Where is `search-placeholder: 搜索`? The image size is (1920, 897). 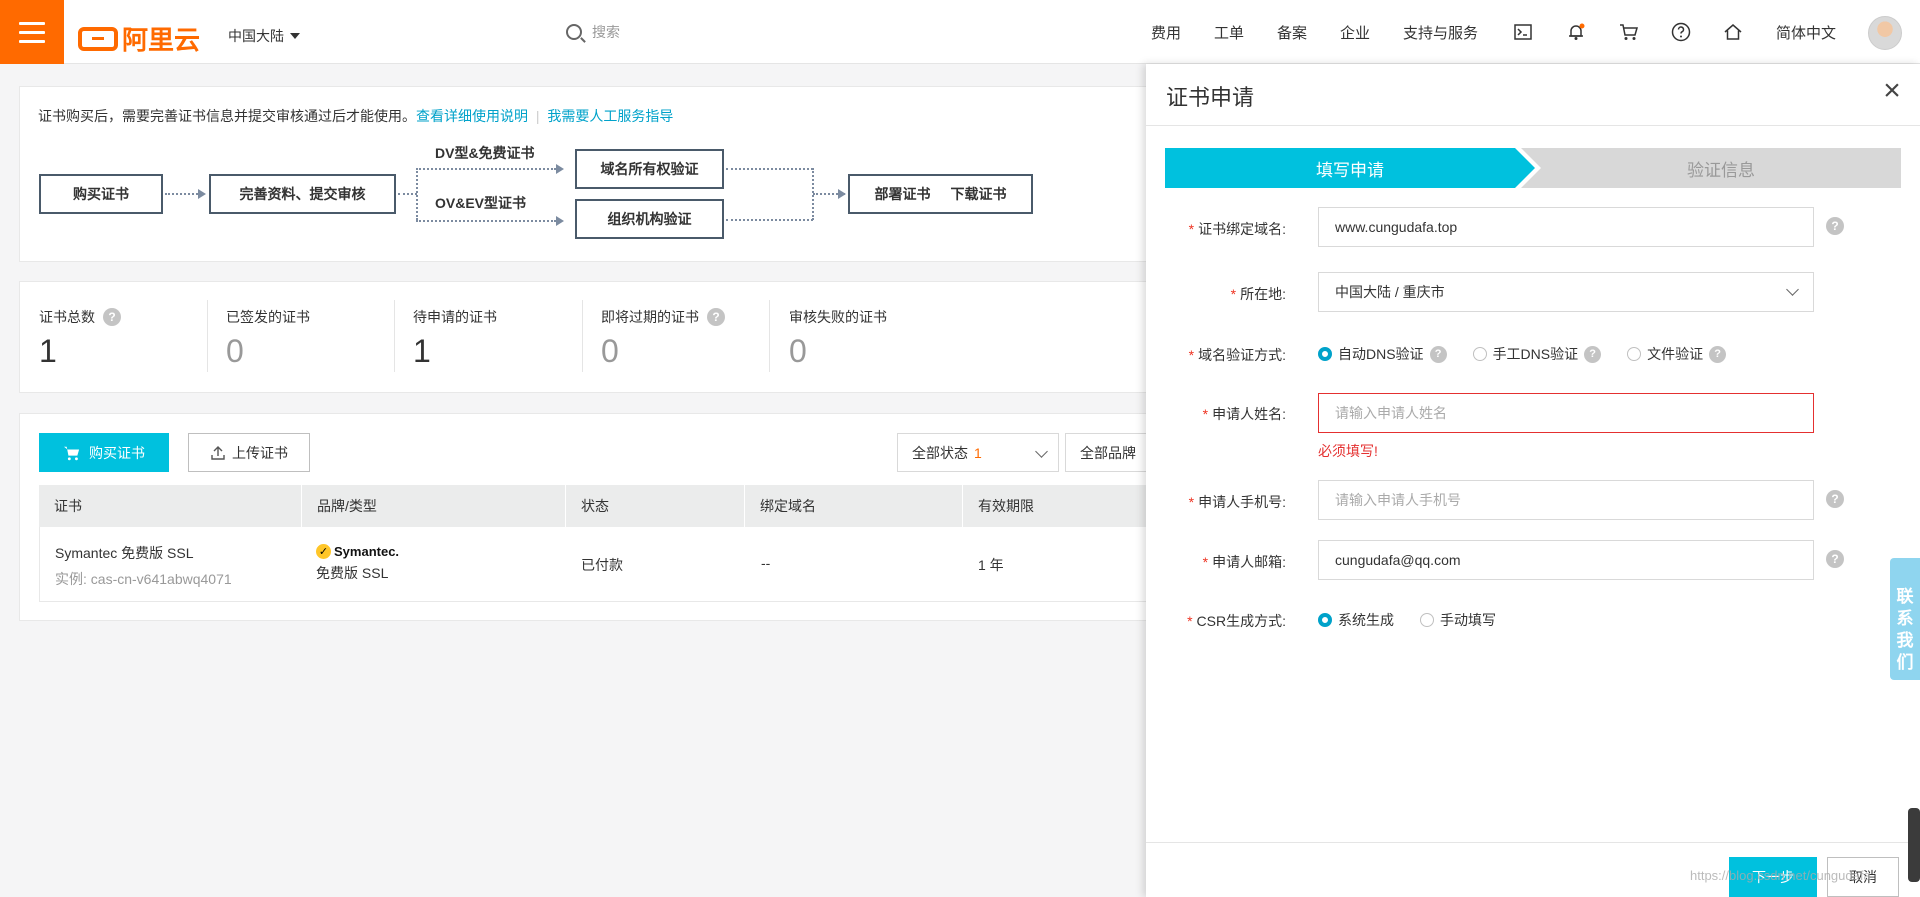
search-placeholder: 搜索 is located at coordinates (606, 32).